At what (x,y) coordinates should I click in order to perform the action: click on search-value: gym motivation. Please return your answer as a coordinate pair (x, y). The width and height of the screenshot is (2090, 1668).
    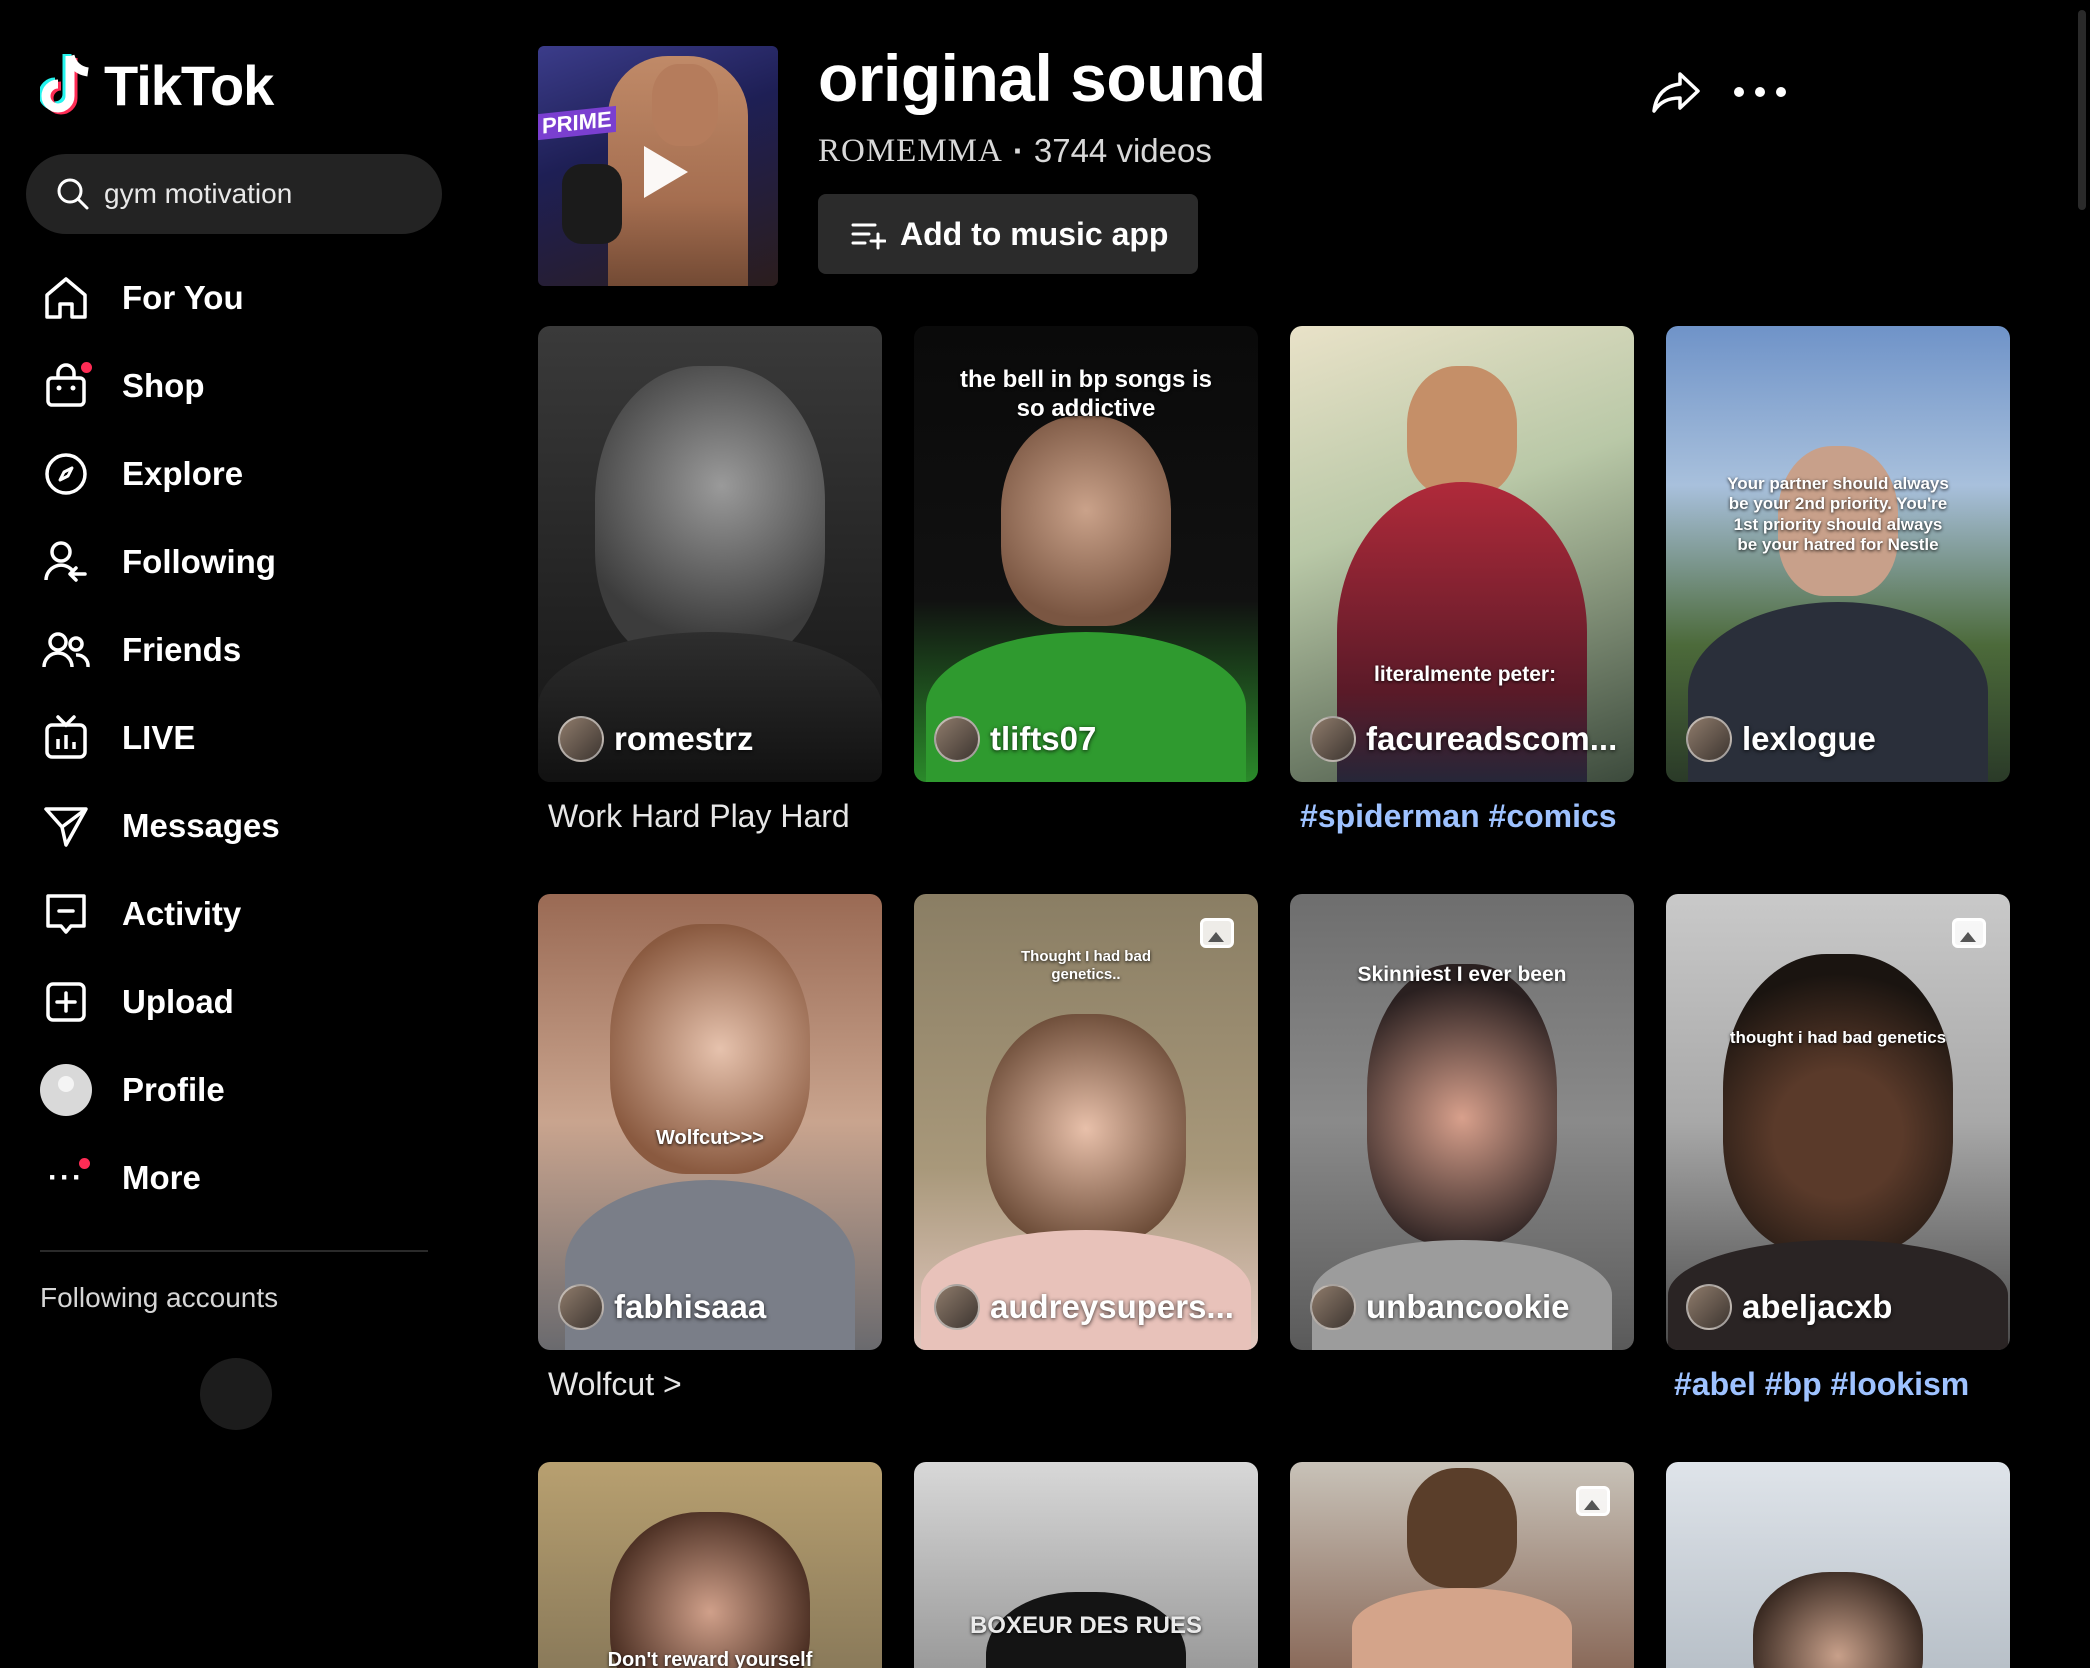
    Looking at the image, I should click on (198, 193).